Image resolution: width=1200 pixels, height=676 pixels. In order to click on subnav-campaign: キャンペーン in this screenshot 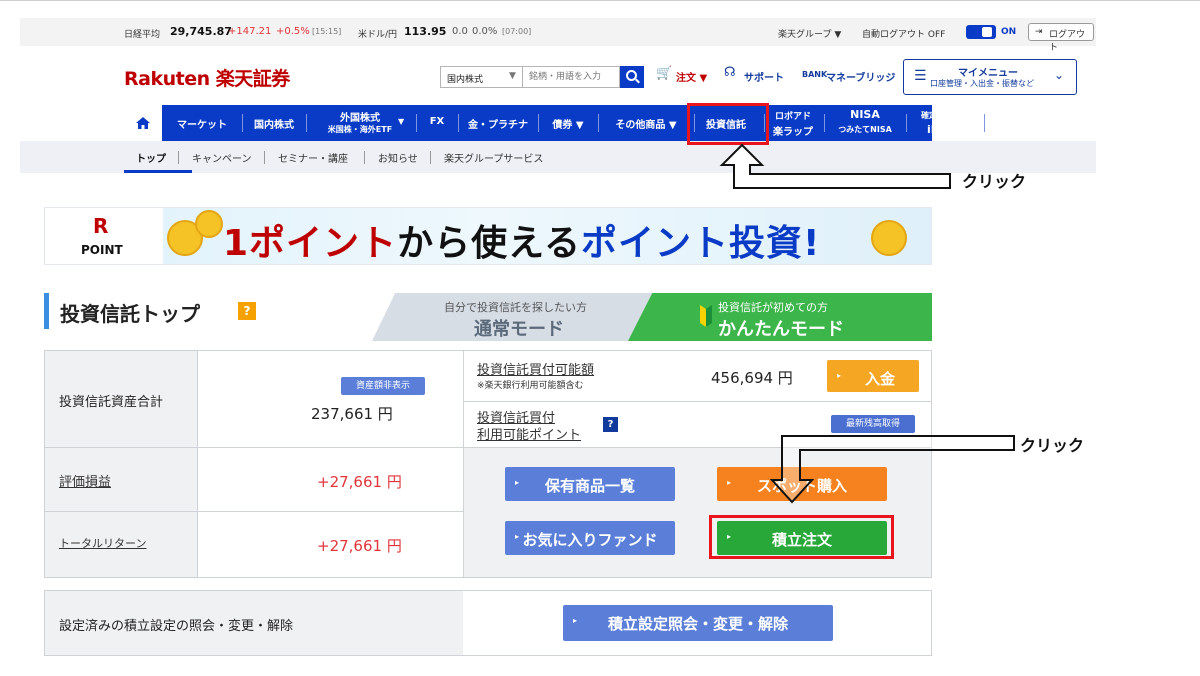, I will do `click(222, 157)`.